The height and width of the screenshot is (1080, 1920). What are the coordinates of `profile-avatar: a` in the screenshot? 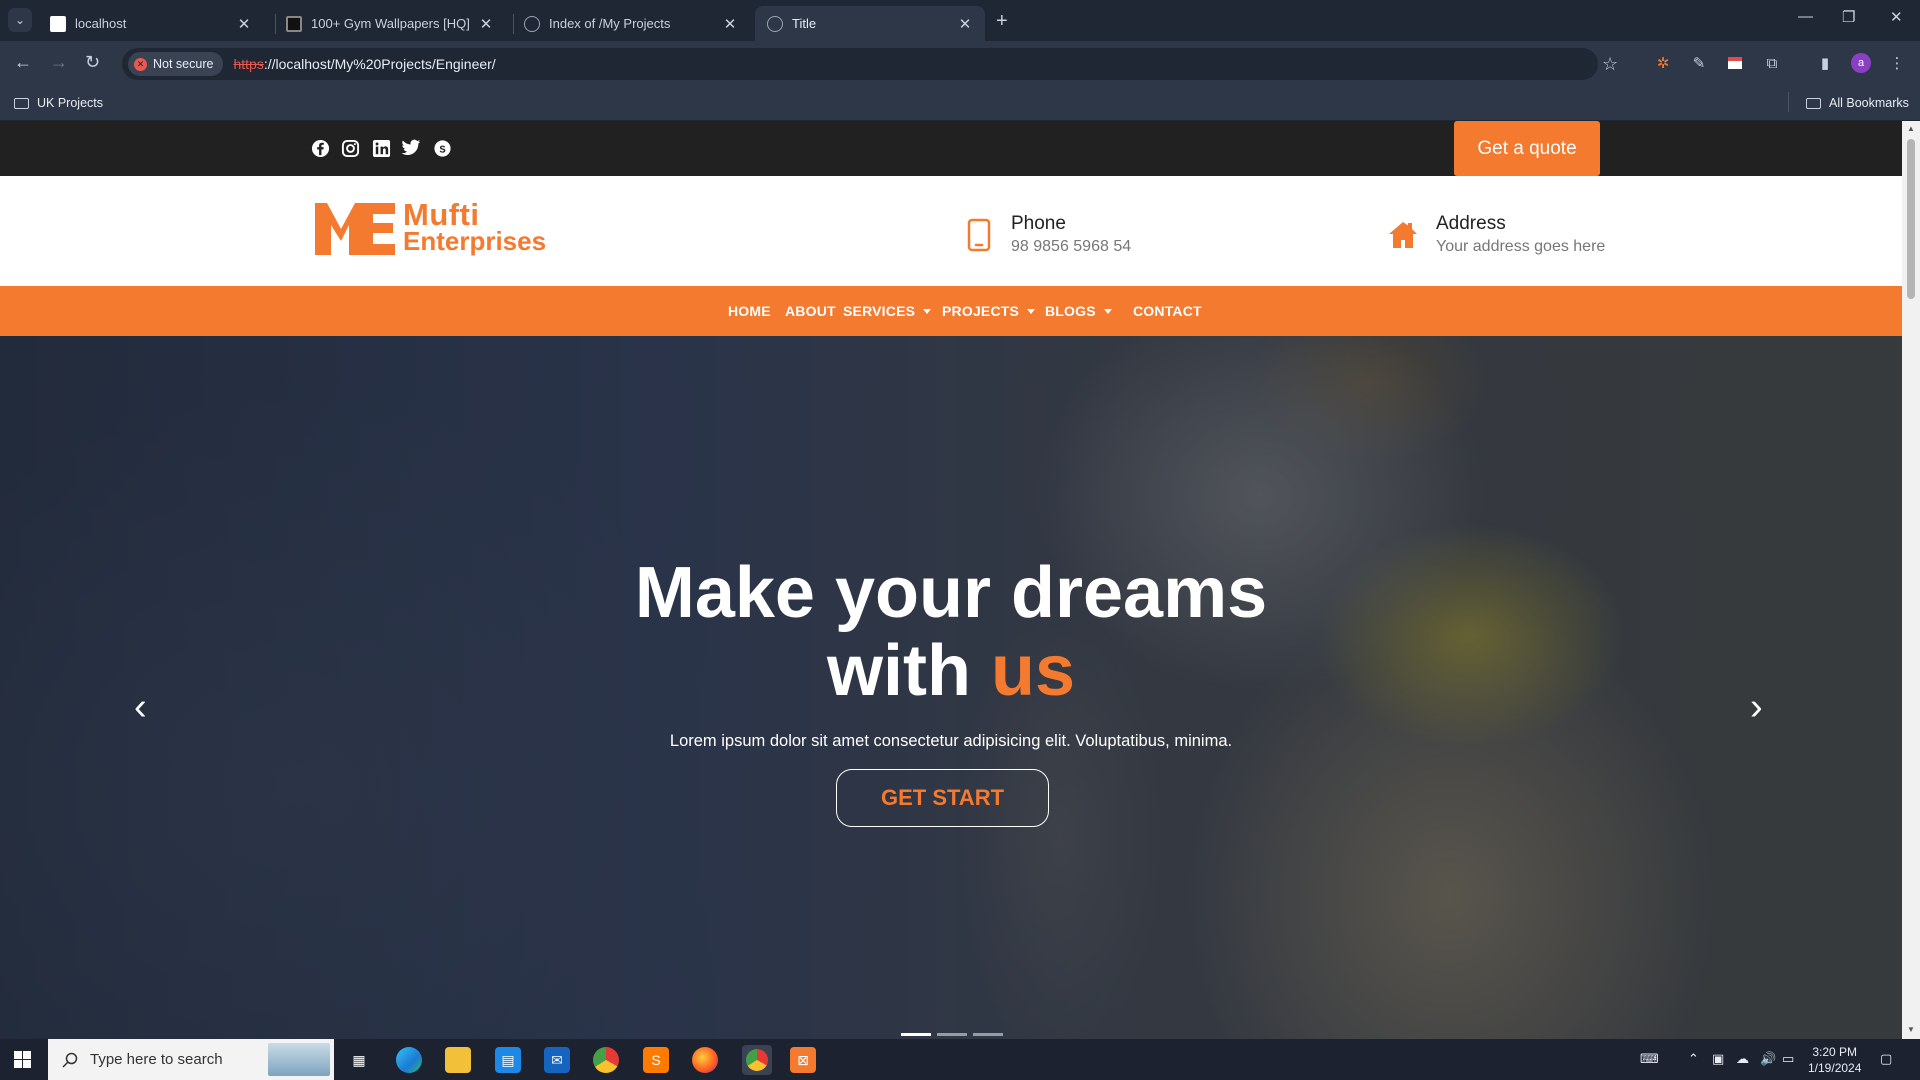 It's located at (1861, 63).